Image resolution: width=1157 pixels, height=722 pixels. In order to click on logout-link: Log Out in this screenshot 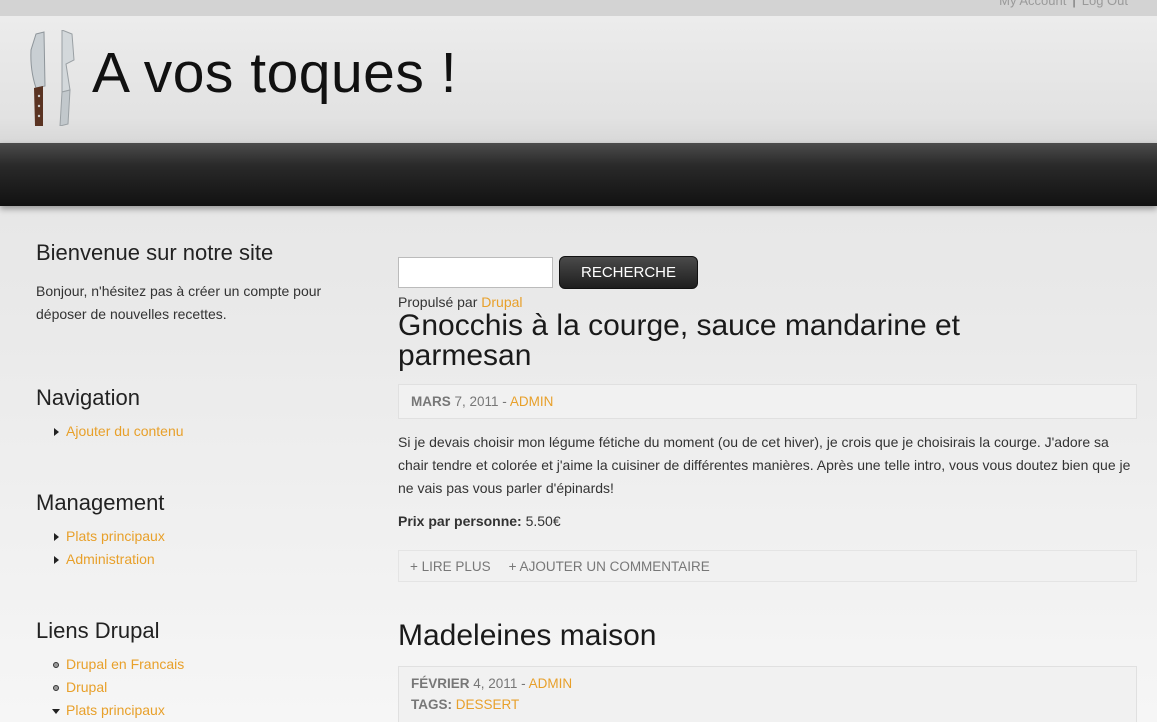, I will do `click(1105, 4)`.